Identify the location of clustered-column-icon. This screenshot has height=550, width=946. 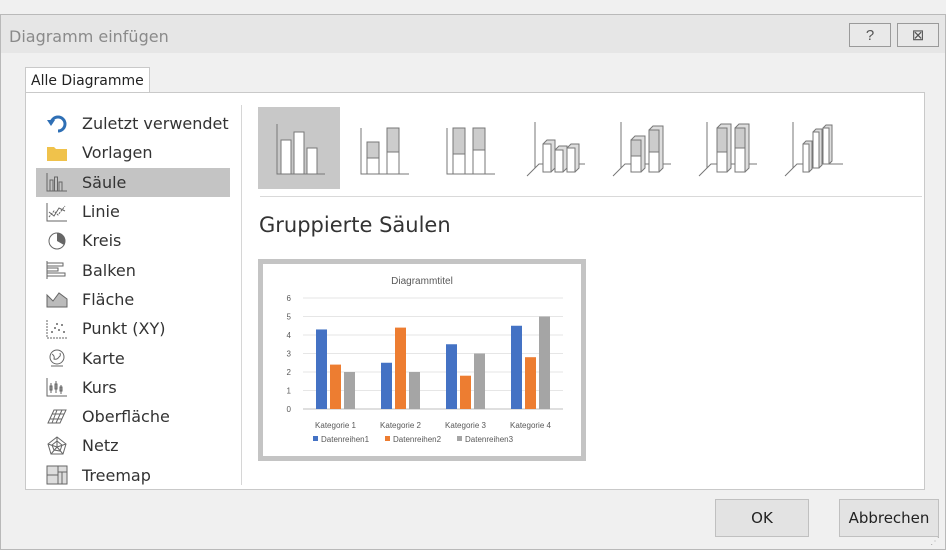
(300, 149).